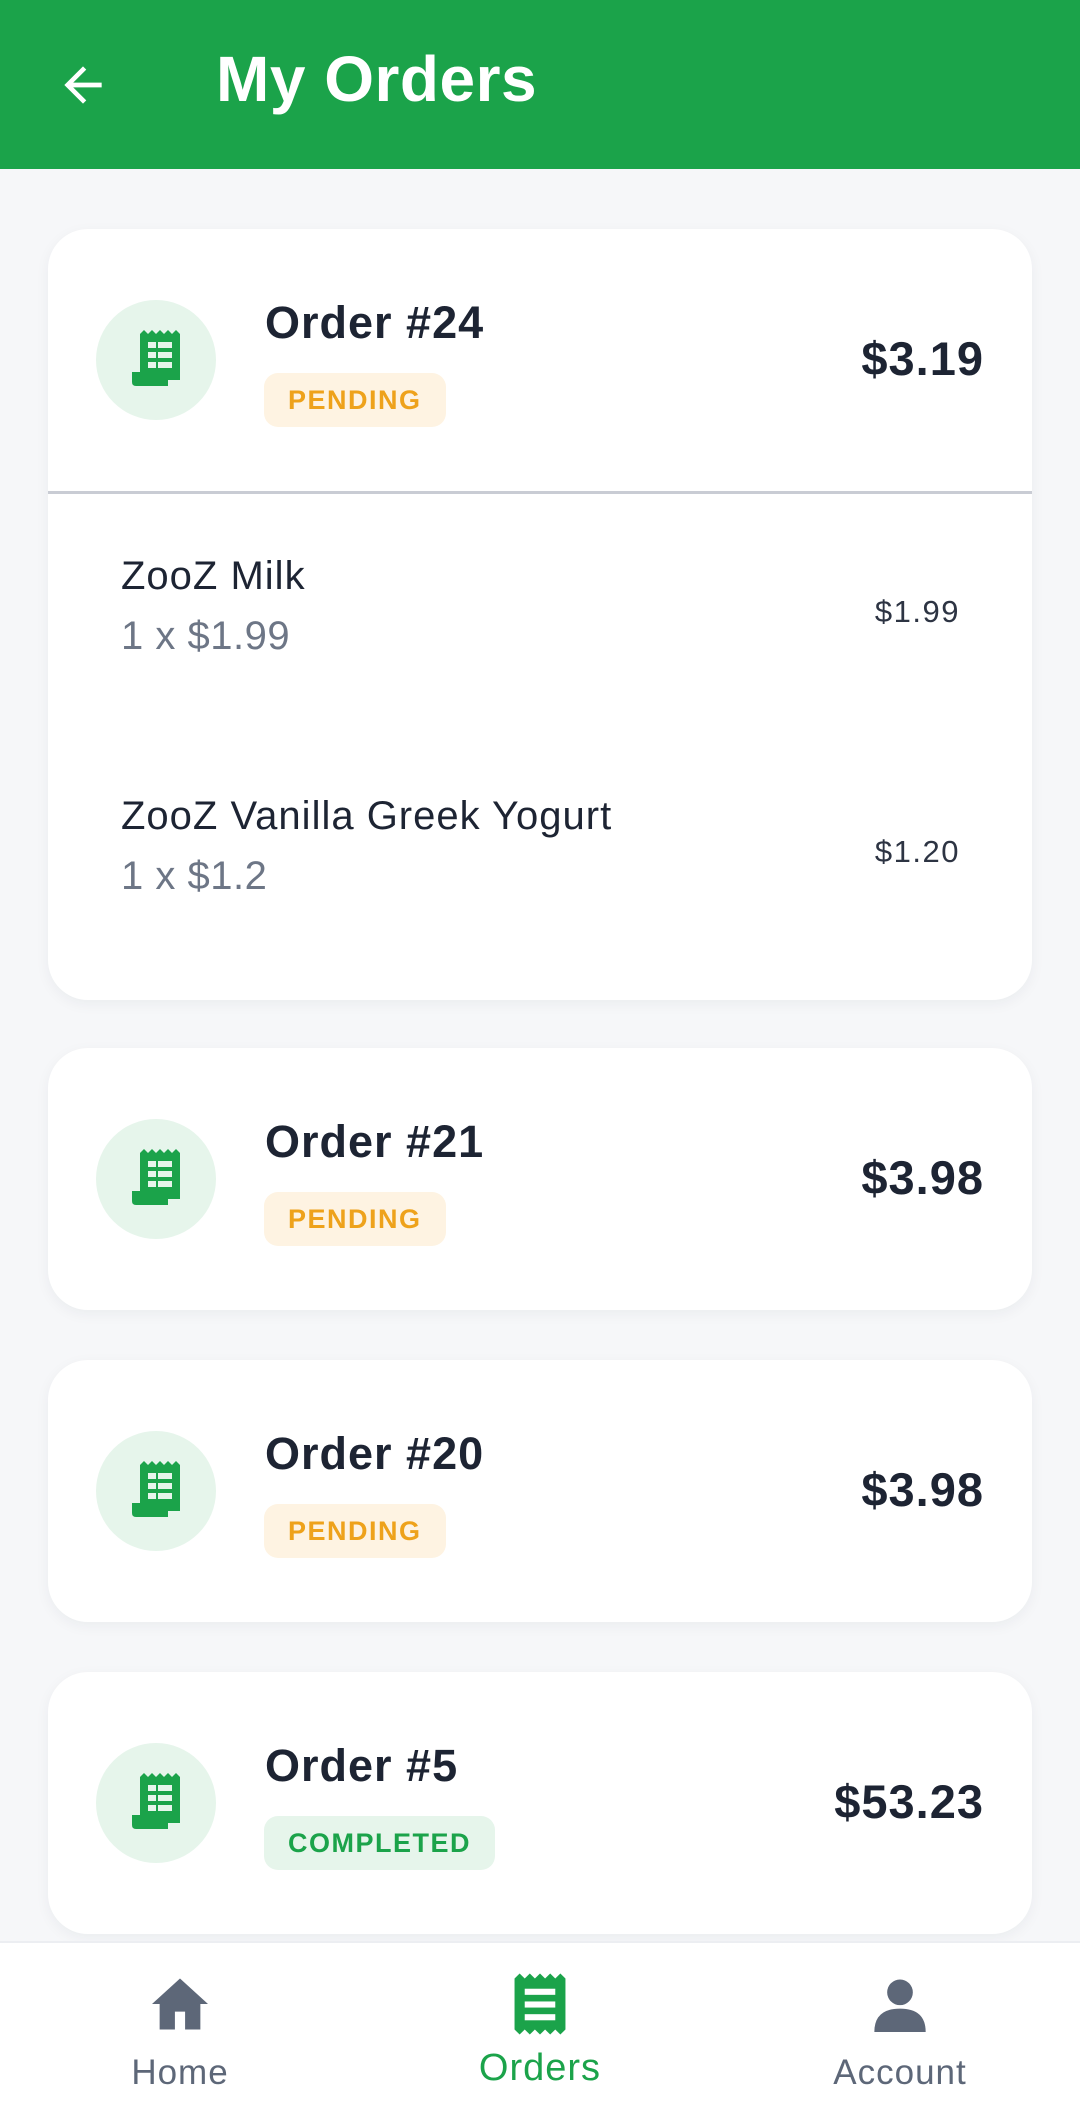 The height and width of the screenshot is (2117, 1080). Describe the element at coordinates (540, 360) in the screenshot. I see `order-header: Order #24 PENDING $3.19` at that location.